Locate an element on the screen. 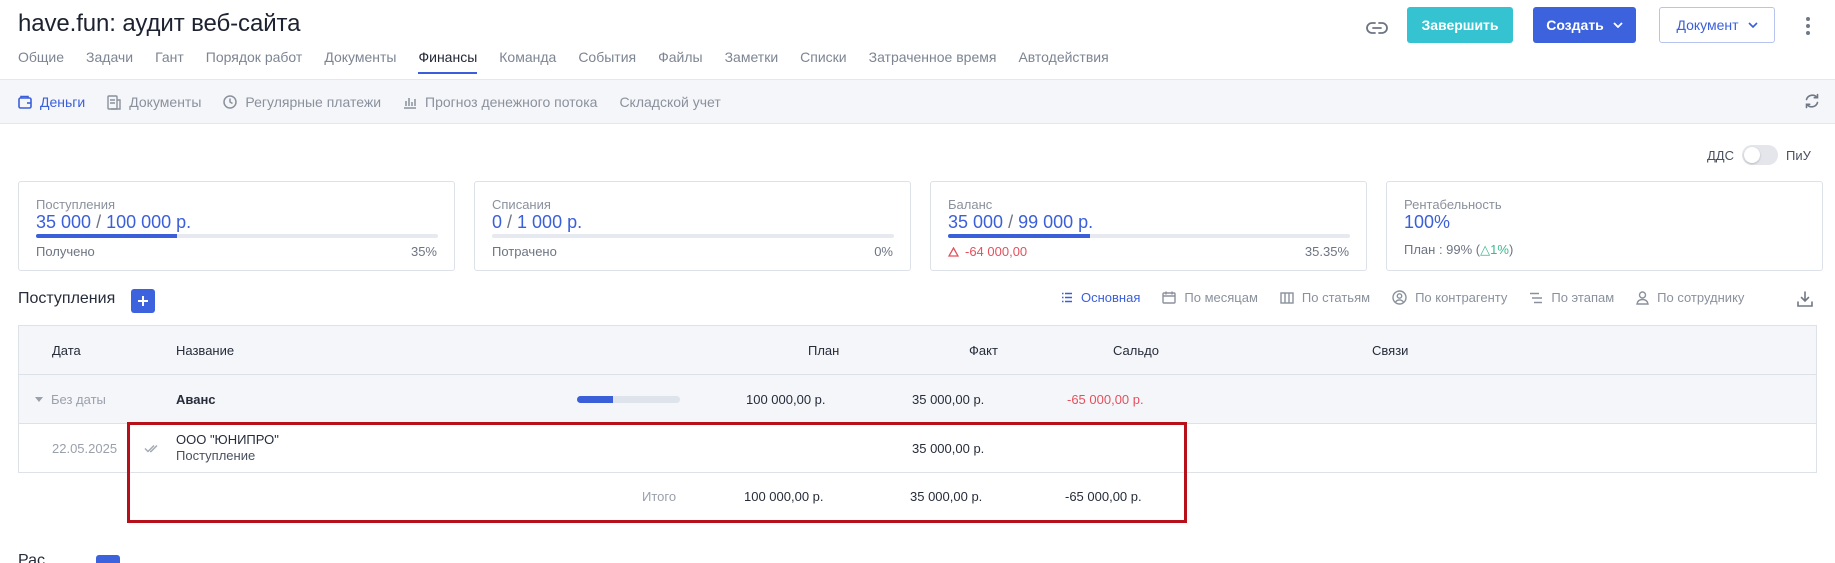 Image resolution: width=1835 pixels, height=563 pixels. view-by-stage: По этапам is located at coordinates (1571, 297).